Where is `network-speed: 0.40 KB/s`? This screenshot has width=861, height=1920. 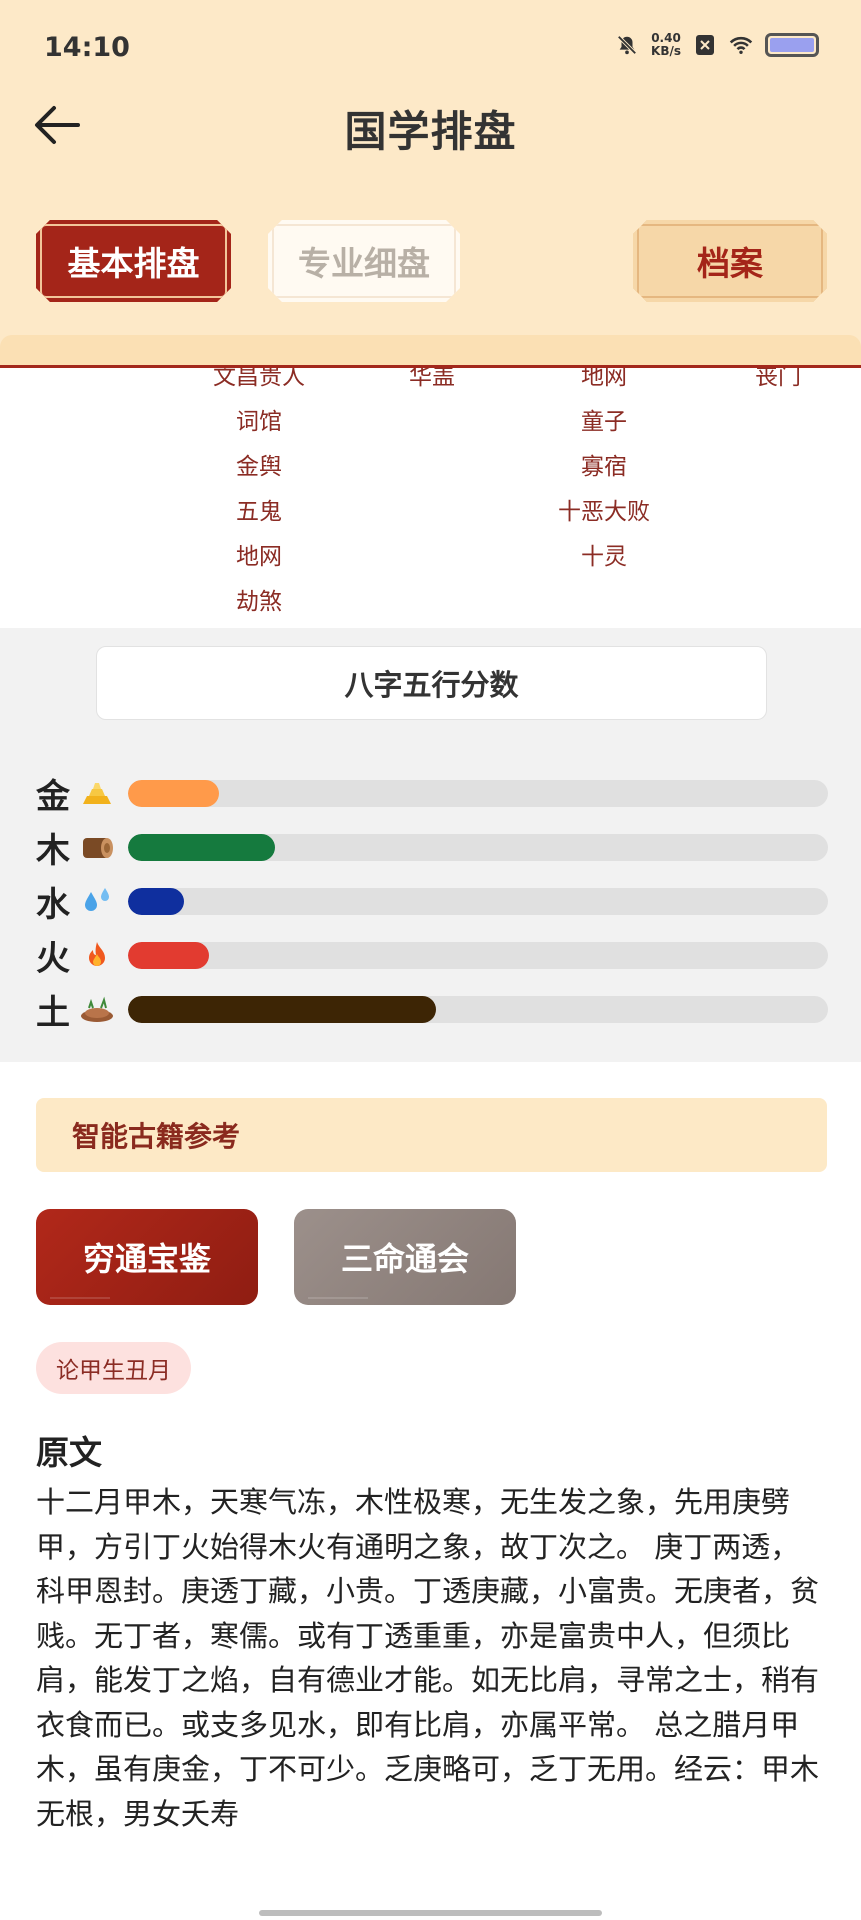 network-speed: 0.40 KB/s is located at coordinates (666, 44).